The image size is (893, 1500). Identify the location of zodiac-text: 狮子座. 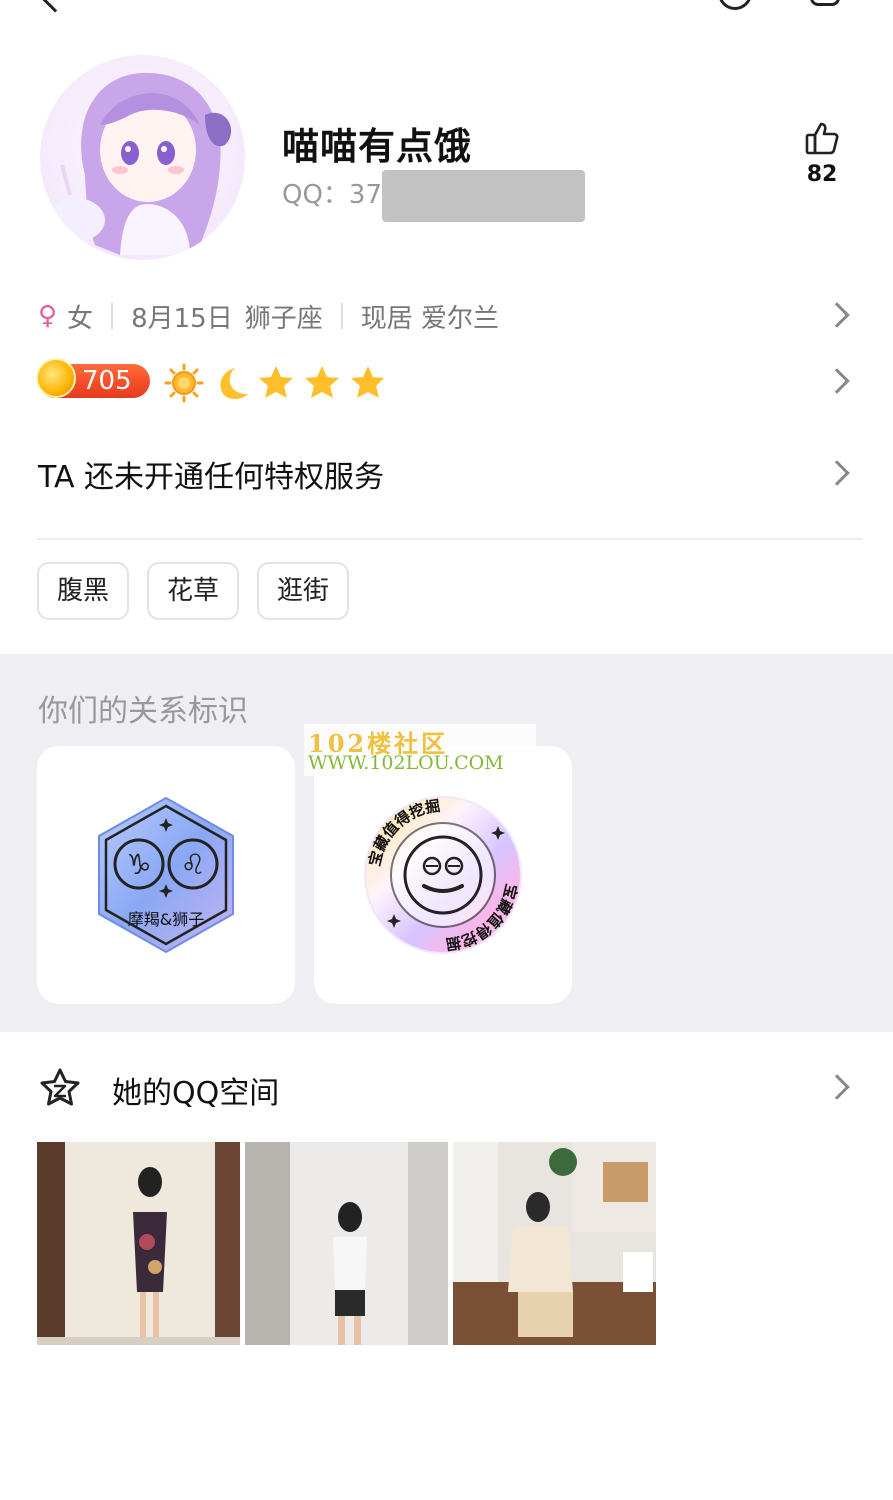
(283, 318).